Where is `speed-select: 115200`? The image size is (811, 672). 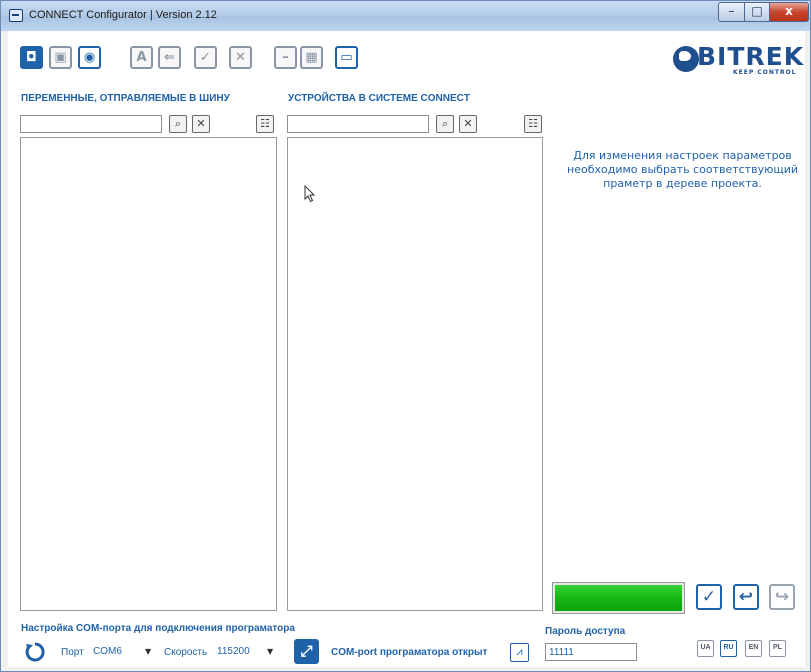 speed-select: 115200 is located at coordinates (233, 652).